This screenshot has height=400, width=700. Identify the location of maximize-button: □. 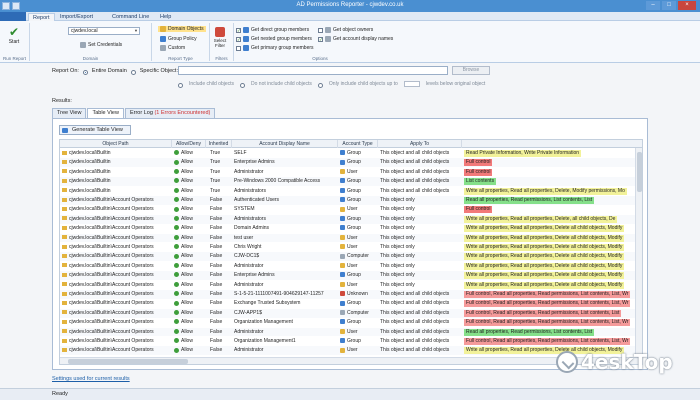
(669, 5).